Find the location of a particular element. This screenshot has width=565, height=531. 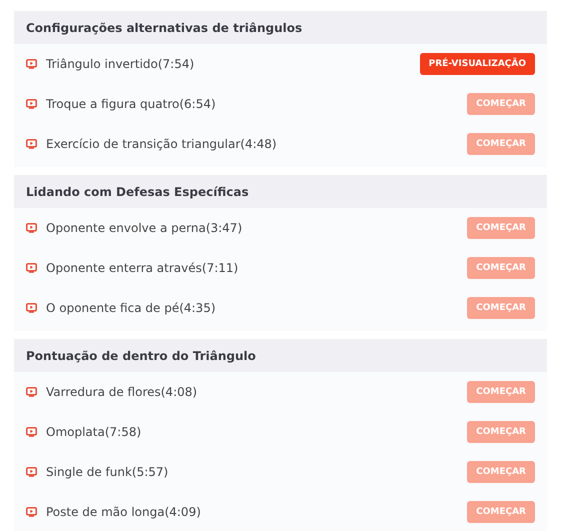

section-title: Configurações alternativas de triângulos is located at coordinates (280, 27).